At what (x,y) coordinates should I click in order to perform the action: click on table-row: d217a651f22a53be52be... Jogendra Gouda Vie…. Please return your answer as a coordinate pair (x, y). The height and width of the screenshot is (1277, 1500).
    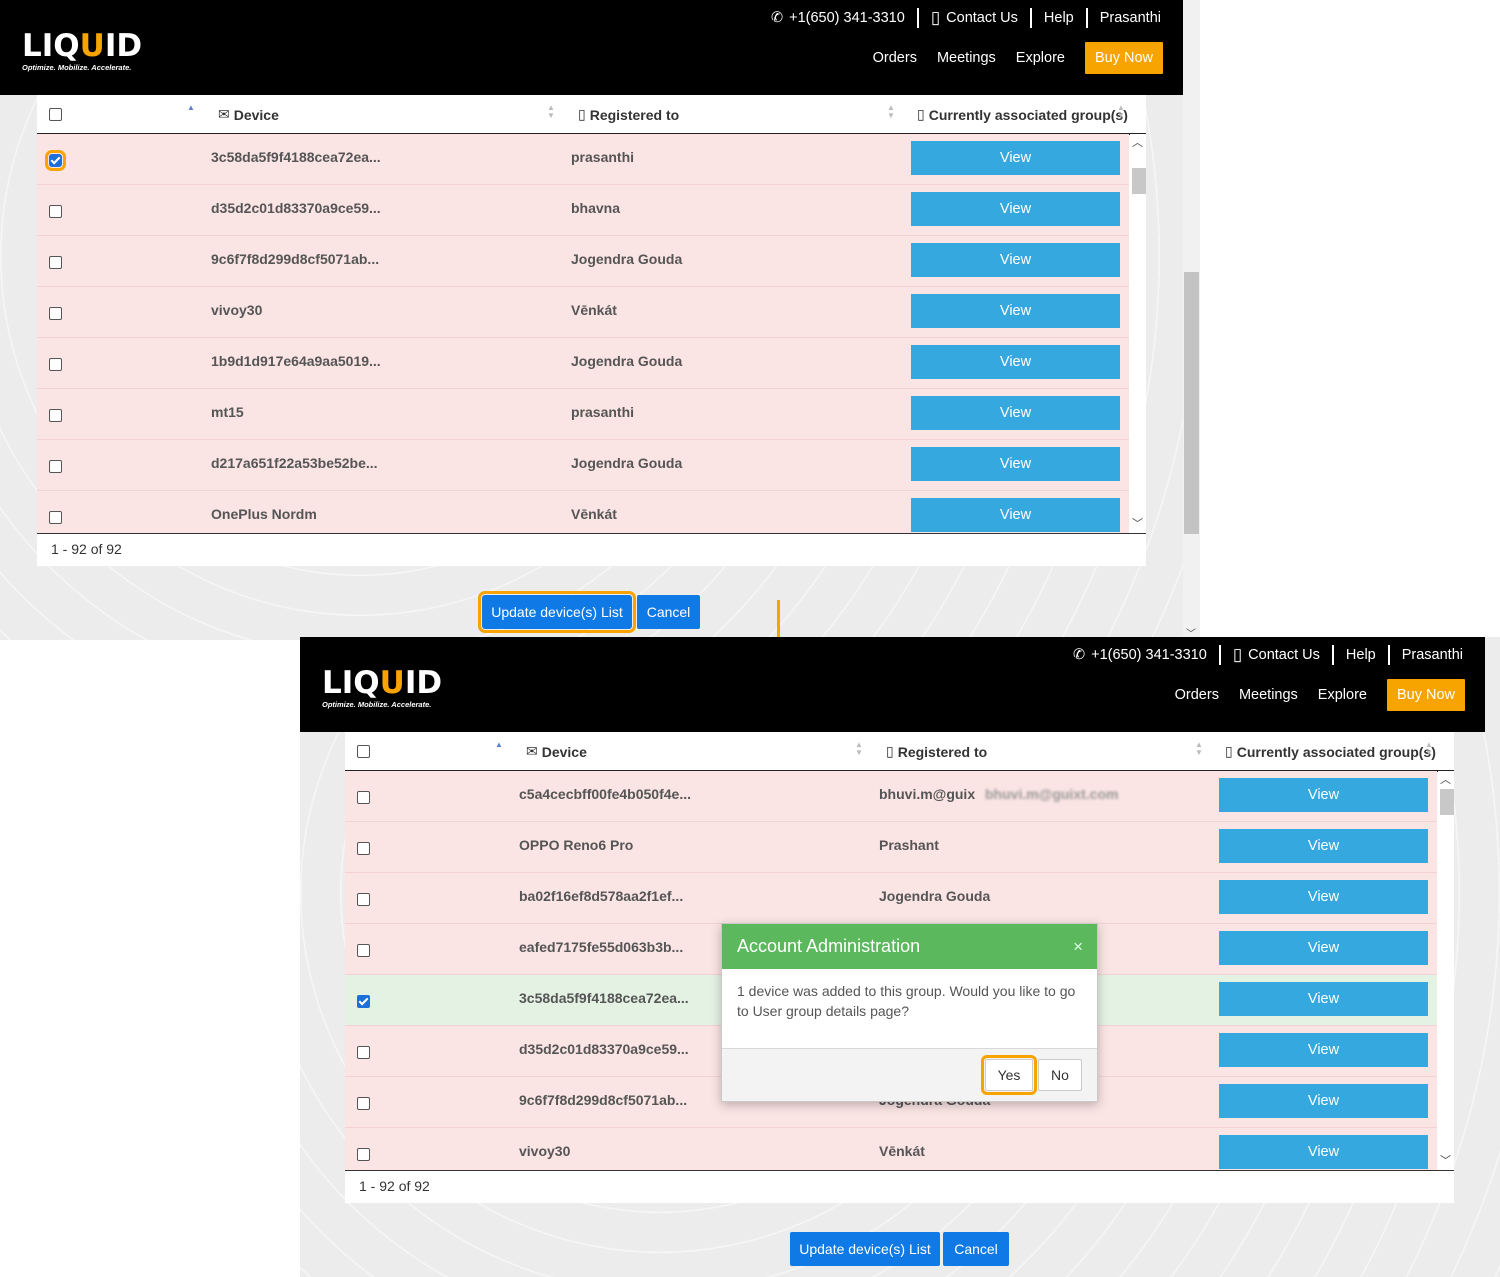
    Looking at the image, I should click on (583, 465).